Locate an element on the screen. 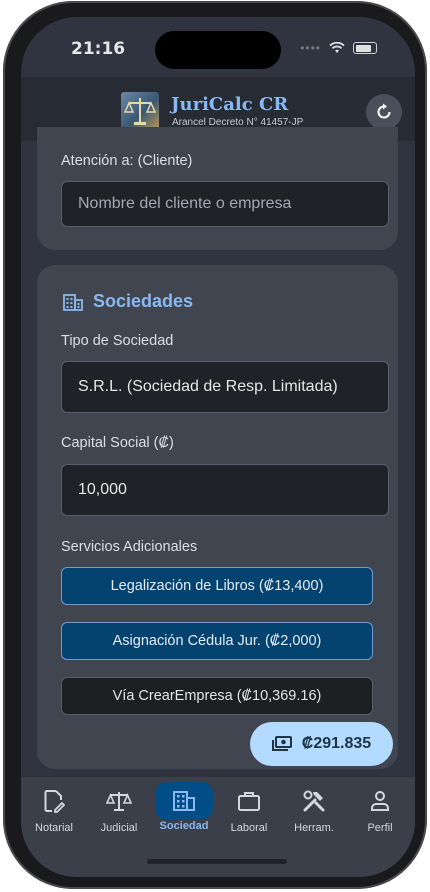 This screenshot has height=892, width=430. nav-label: Perfil is located at coordinates (380, 828).